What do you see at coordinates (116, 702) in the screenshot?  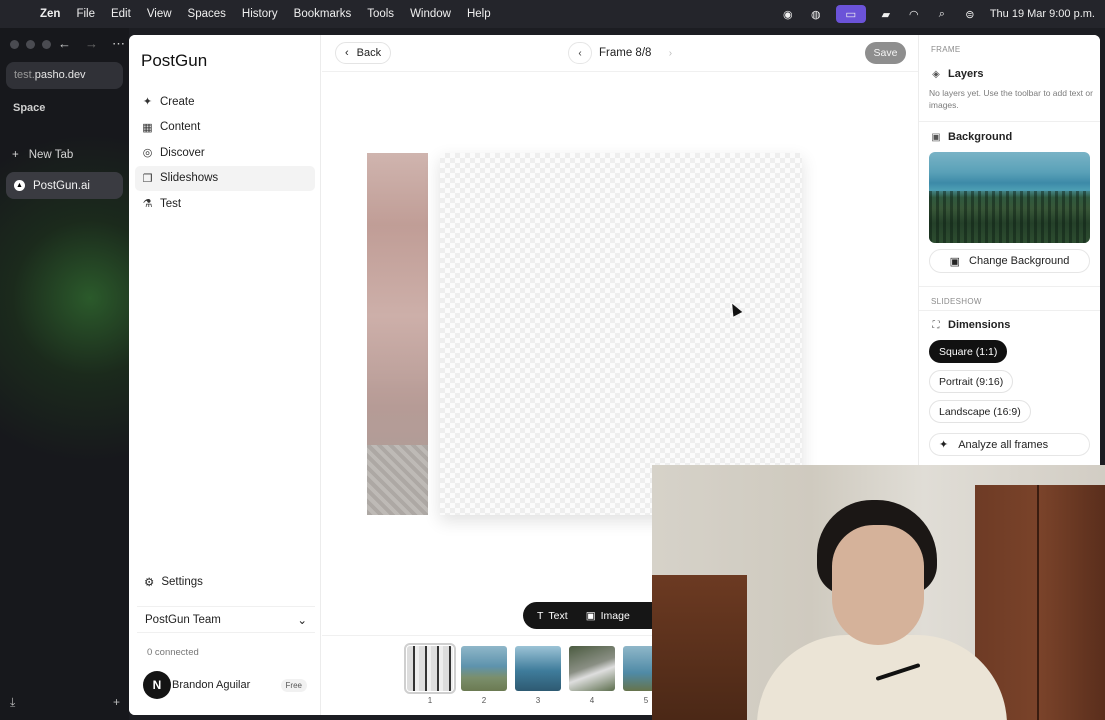 I see `add-icon: +` at bounding box center [116, 702].